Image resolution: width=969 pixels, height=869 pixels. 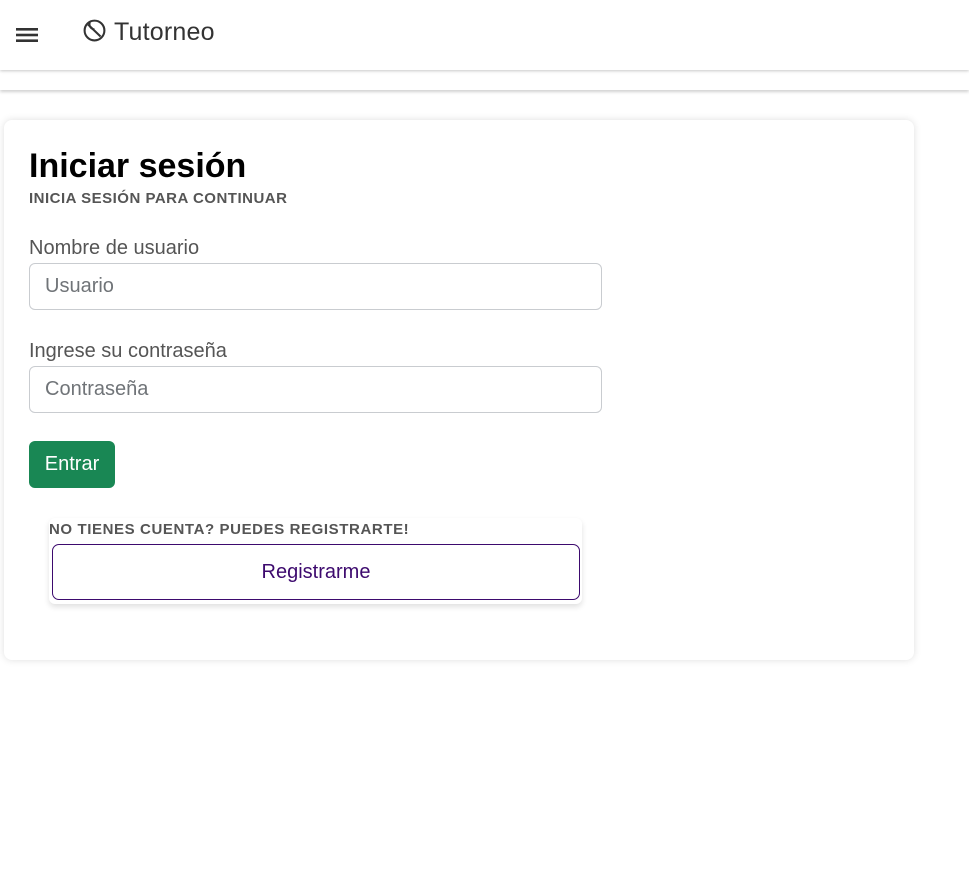 I want to click on secondary-bar, so click(x=484, y=80).